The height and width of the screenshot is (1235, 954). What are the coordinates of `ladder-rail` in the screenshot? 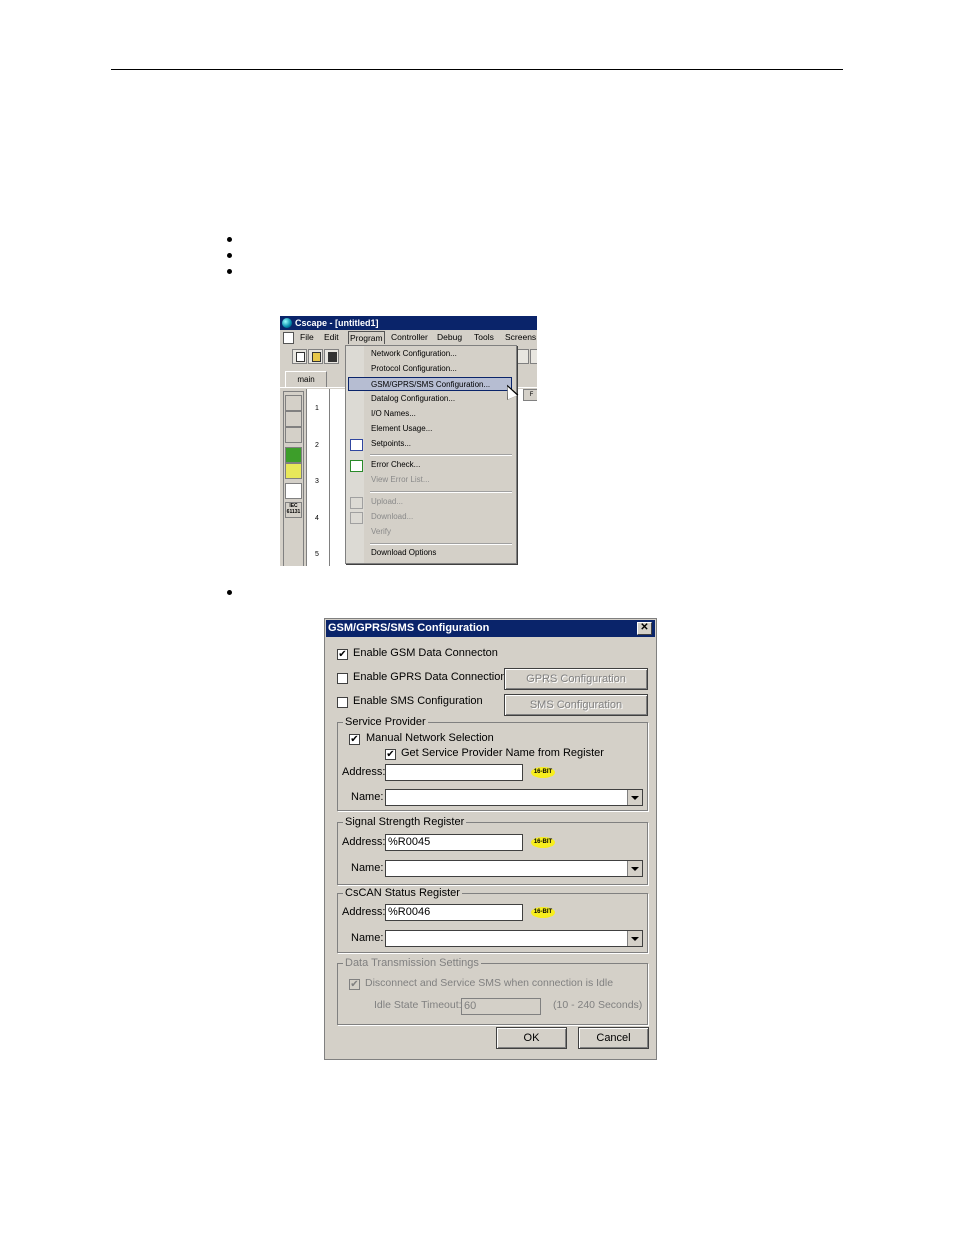 It's located at (329, 477).